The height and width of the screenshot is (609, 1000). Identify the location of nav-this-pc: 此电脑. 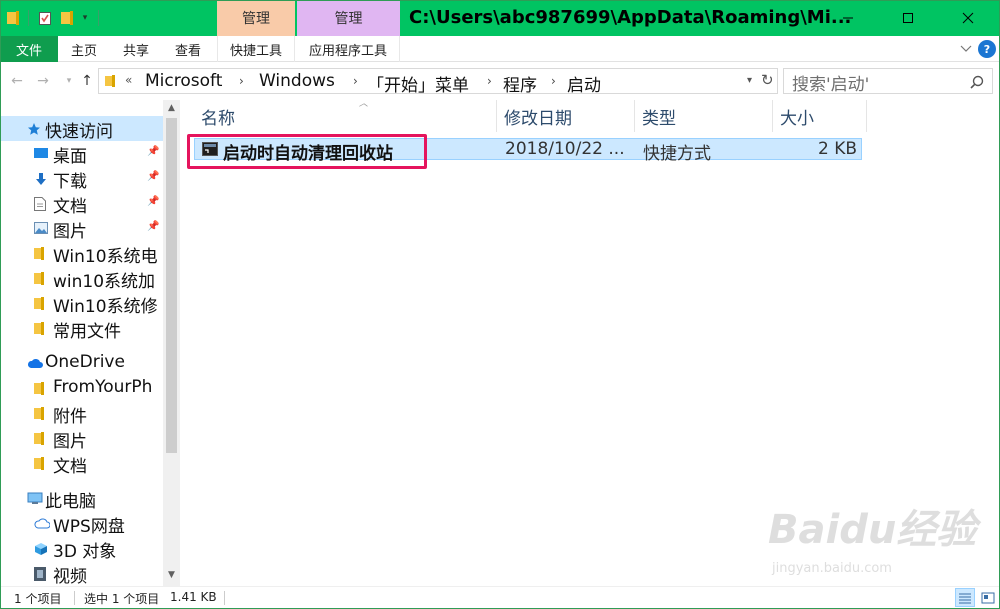
(81, 498).